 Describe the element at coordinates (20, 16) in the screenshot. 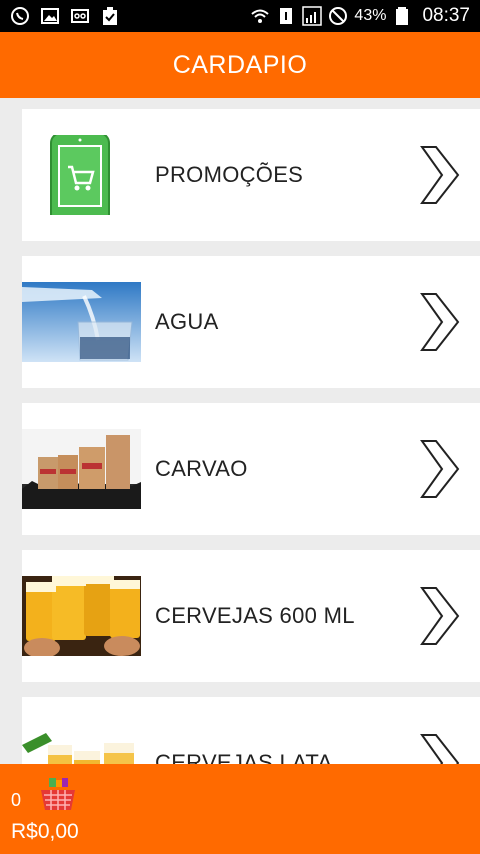

I see `whatsapp-icon` at that location.